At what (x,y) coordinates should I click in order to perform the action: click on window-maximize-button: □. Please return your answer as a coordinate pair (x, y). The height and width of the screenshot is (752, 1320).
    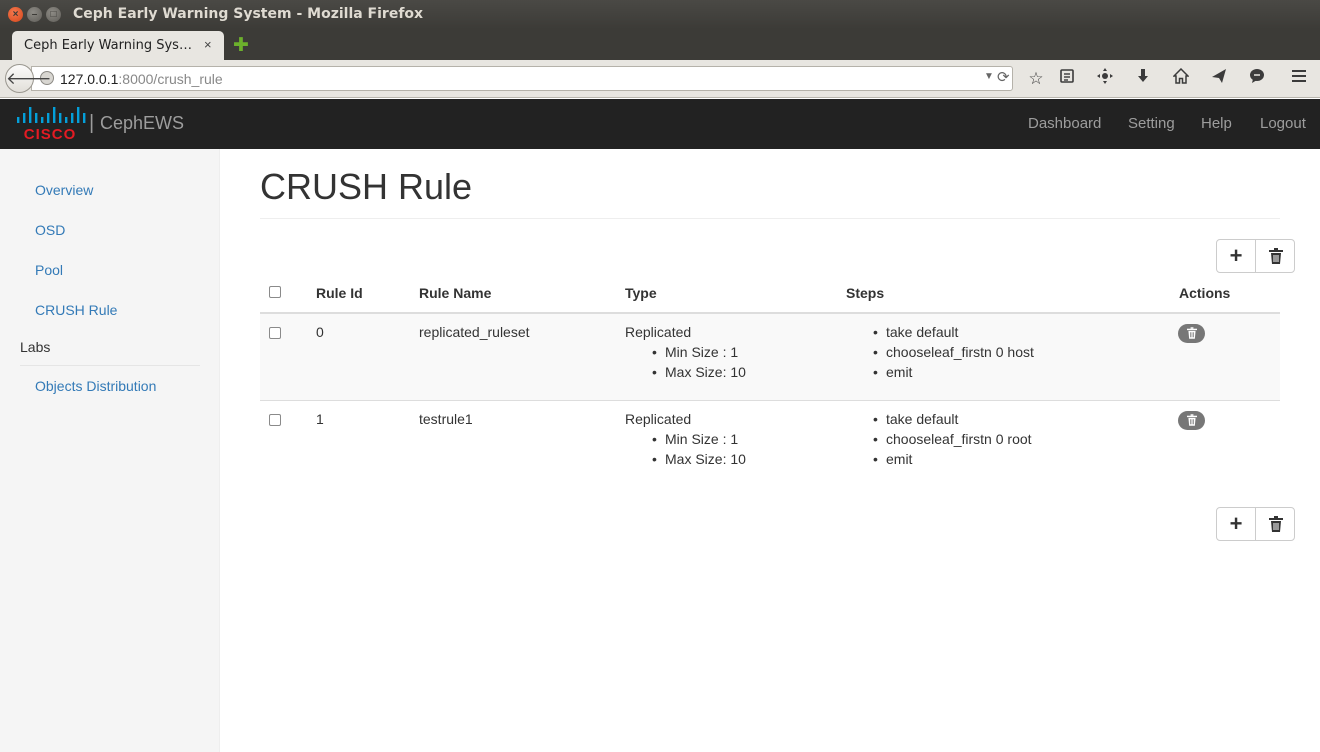
    Looking at the image, I should click on (53, 14).